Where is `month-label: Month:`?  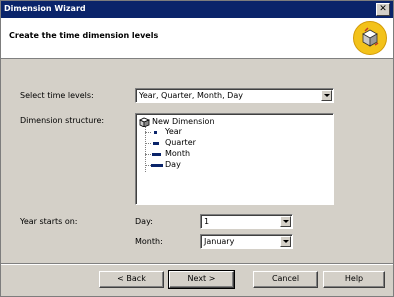 month-label: Month: is located at coordinates (149, 241).